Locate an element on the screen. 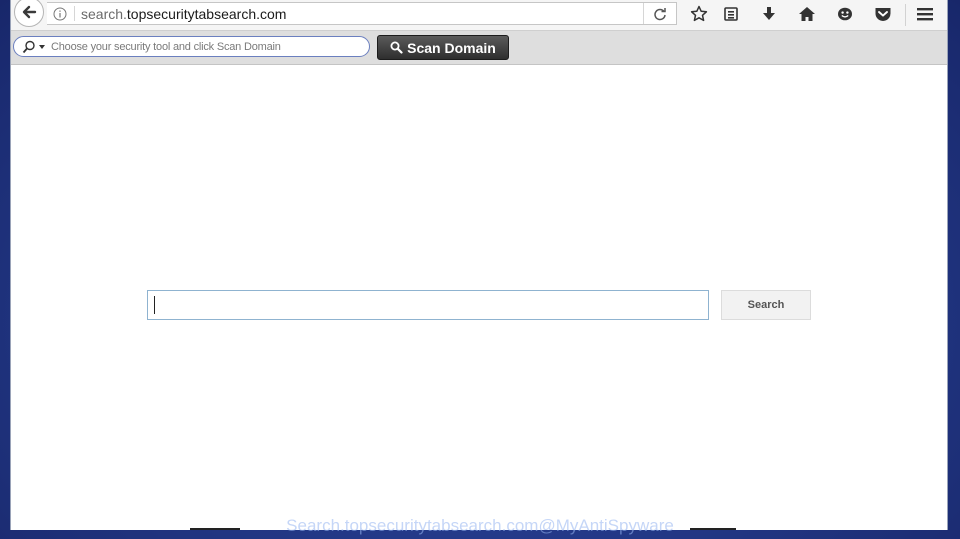  search-icon is located at coordinates (396, 47).